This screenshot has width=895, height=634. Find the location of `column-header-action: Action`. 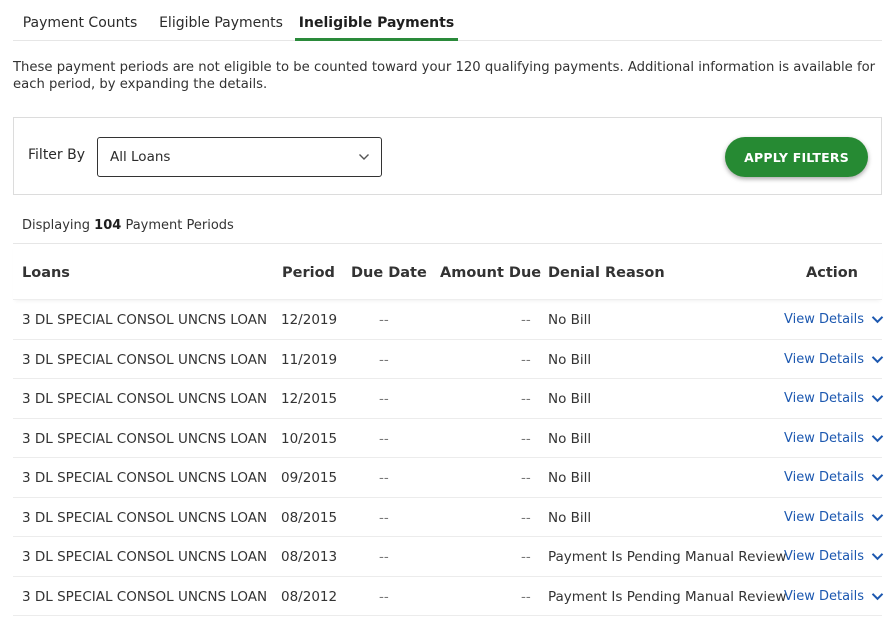

column-header-action: Action is located at coordinates (832, 273).